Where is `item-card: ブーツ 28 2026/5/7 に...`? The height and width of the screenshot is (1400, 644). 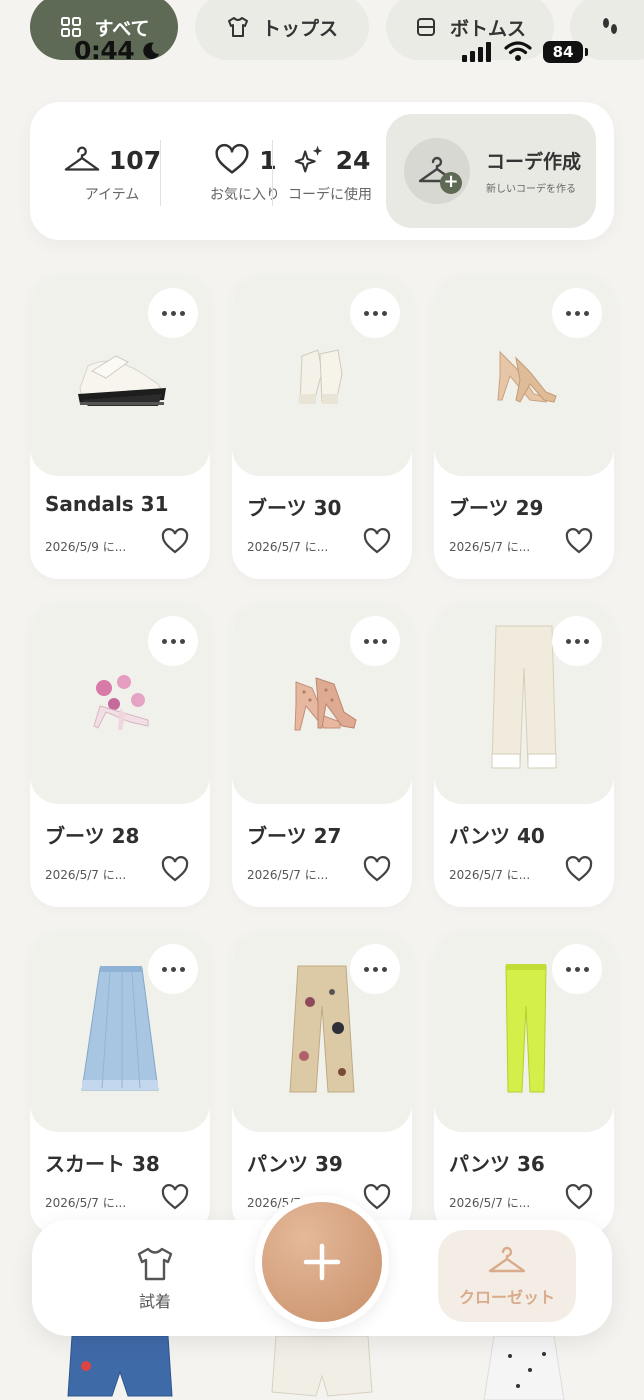
item-card: ブーツ 28 2026/5/7 に... is located at coordinates (120, 755).